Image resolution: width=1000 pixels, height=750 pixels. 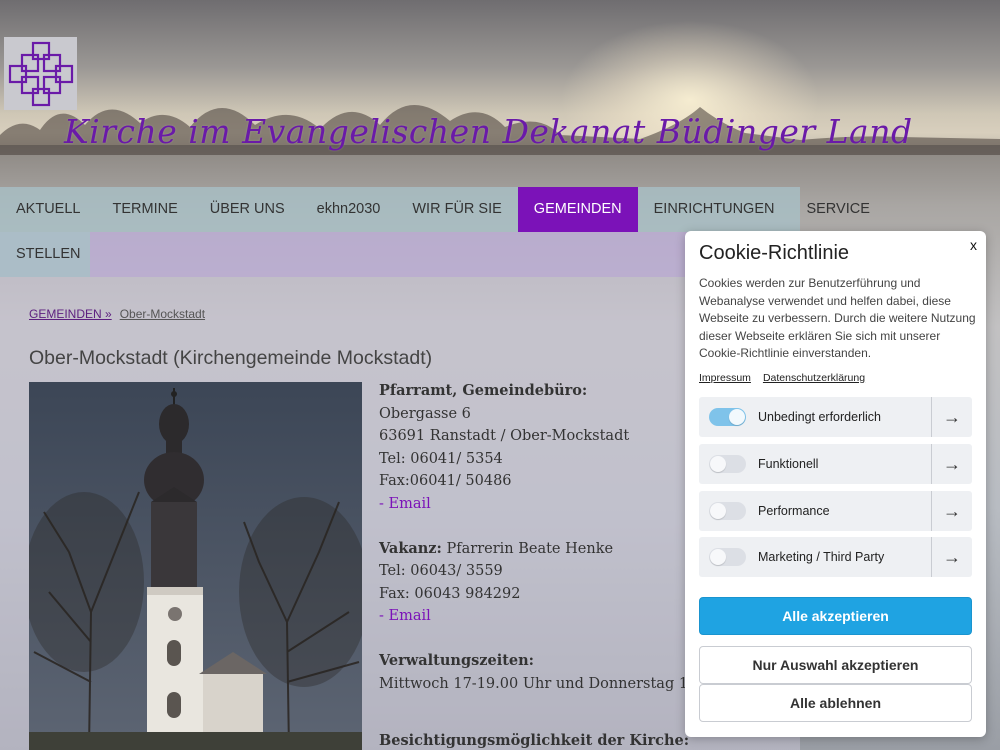 What do you see at coordinates (727, 511) in the screenshot?
I see `toggle-performance` at bounding box center [727, 511].